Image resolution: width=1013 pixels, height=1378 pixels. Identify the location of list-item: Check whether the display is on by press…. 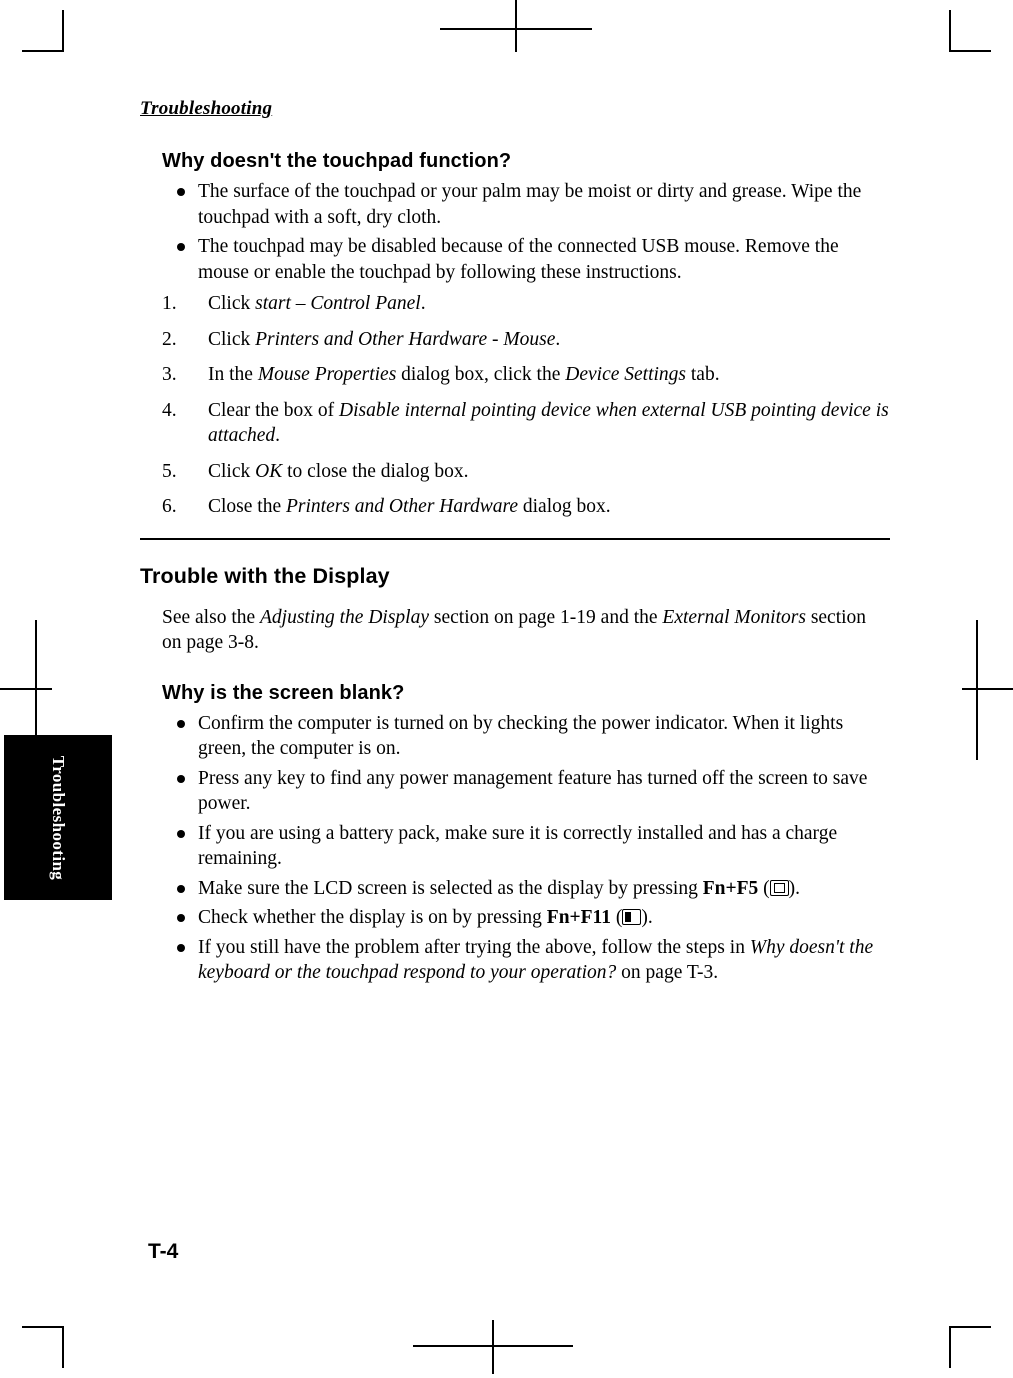
(515, 918).